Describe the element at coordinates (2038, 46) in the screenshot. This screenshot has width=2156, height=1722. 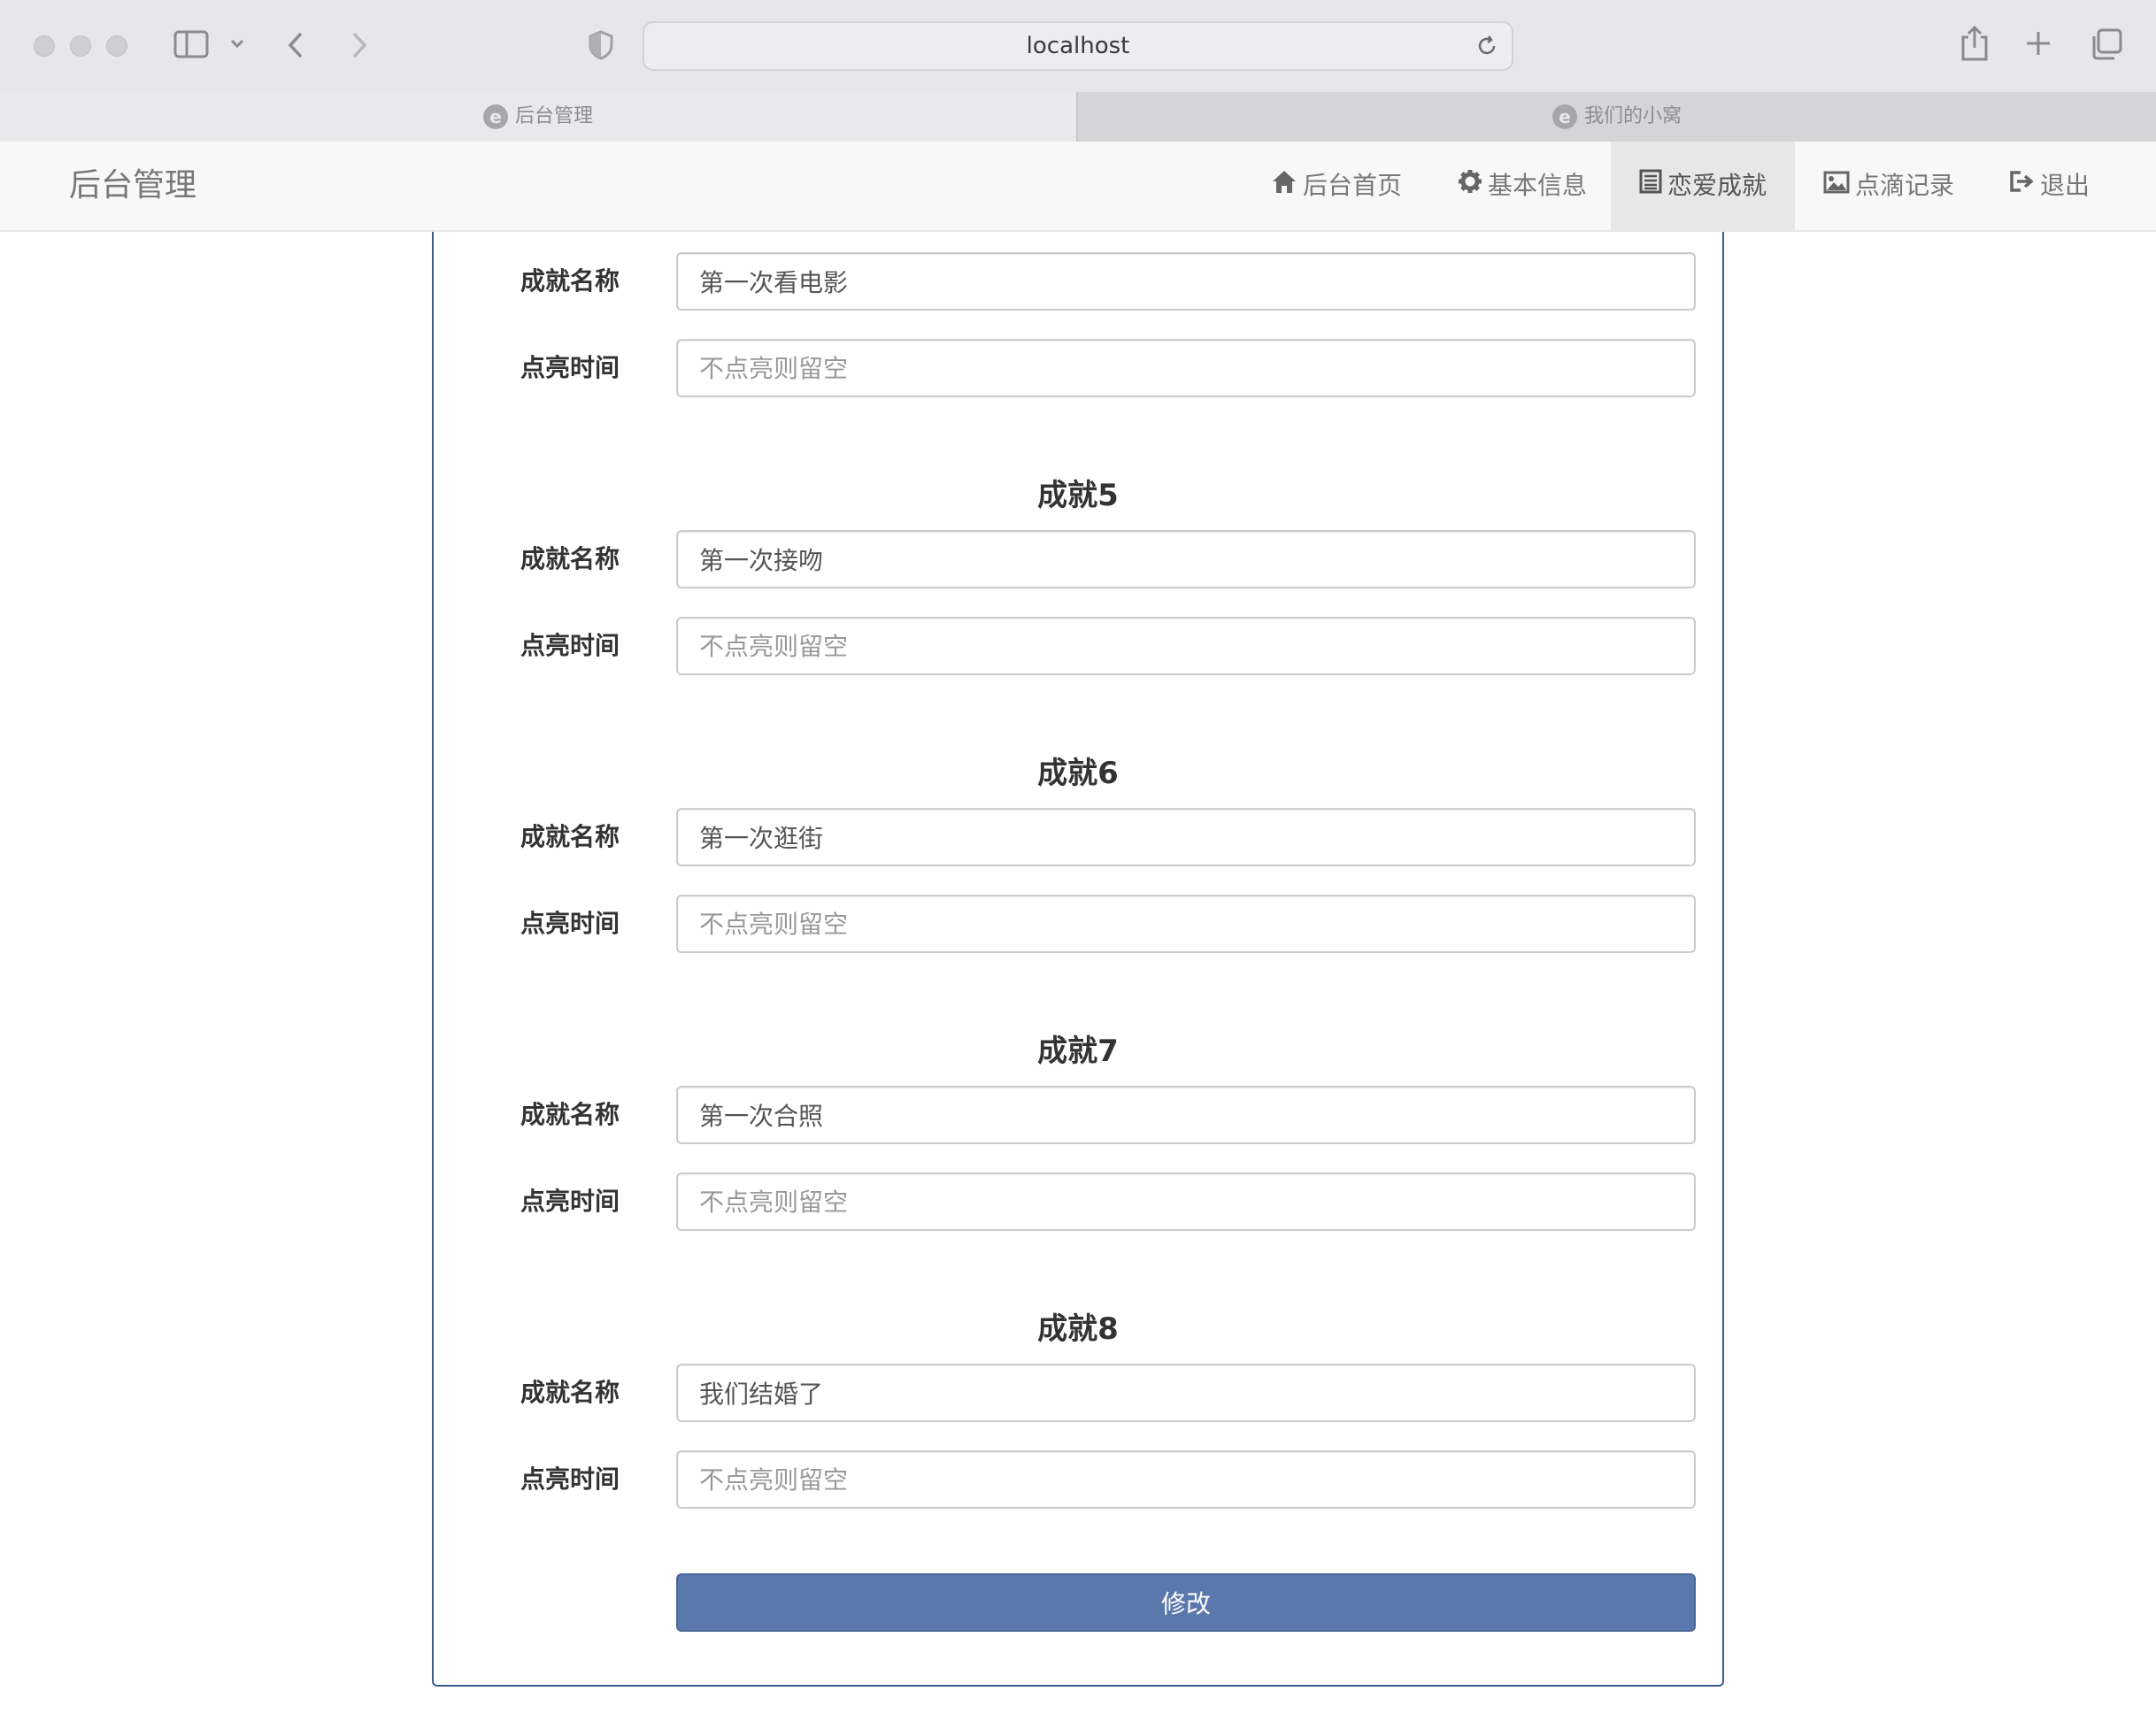
I see `new-tab-icon` at that location.